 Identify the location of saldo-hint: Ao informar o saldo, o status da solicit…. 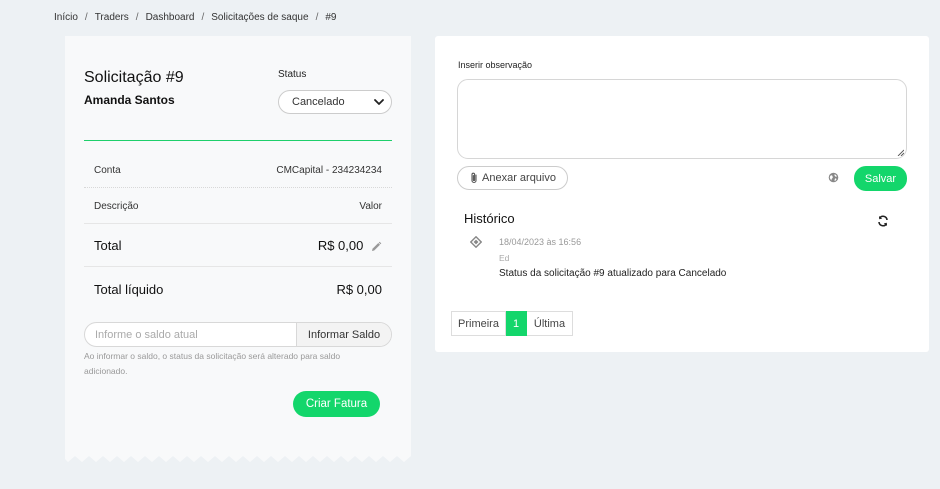
(212, 363).